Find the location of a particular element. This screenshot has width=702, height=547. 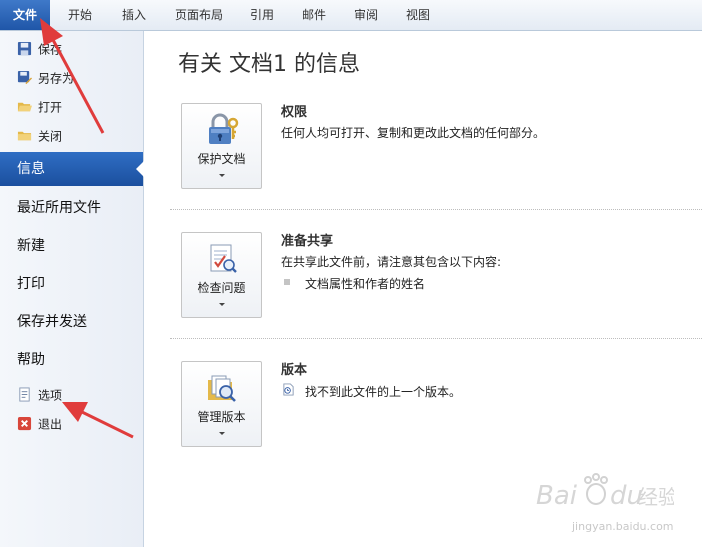

watermark-url: jingyan.baidu.com is located at coordinates (623, 526).